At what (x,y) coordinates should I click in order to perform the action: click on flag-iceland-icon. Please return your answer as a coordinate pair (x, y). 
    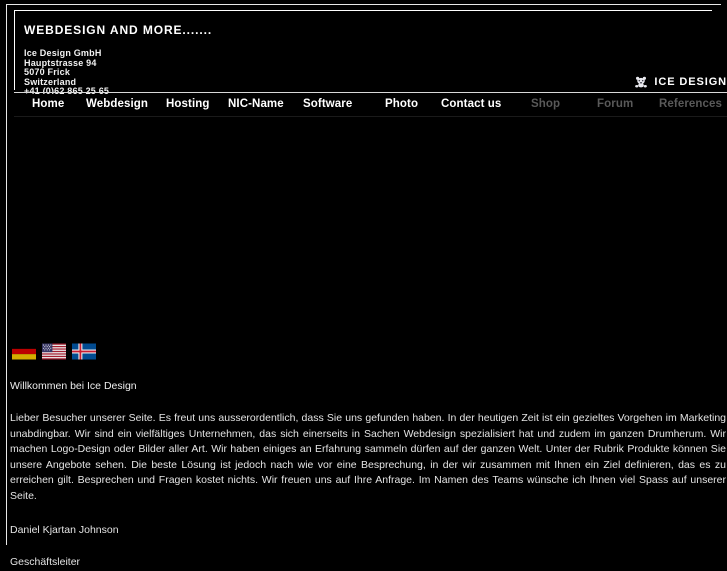
    Looking at the image, I should click on (84, 351).